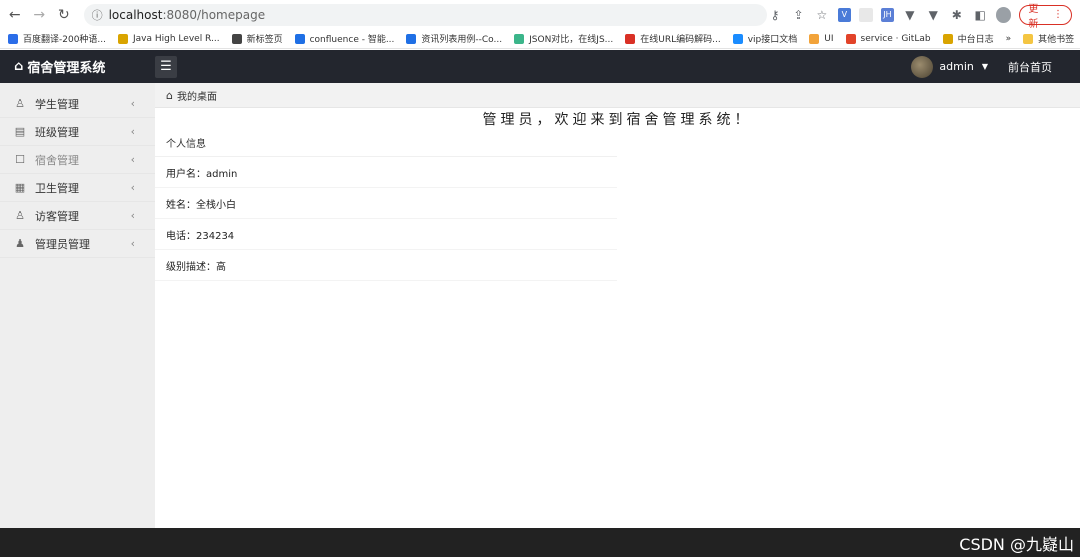 This screenshot has height=557, width=1080. Describe the element at coordinates (386, 265) in the screenshot. I see `info-row-level: 级别描述：高` at that location.